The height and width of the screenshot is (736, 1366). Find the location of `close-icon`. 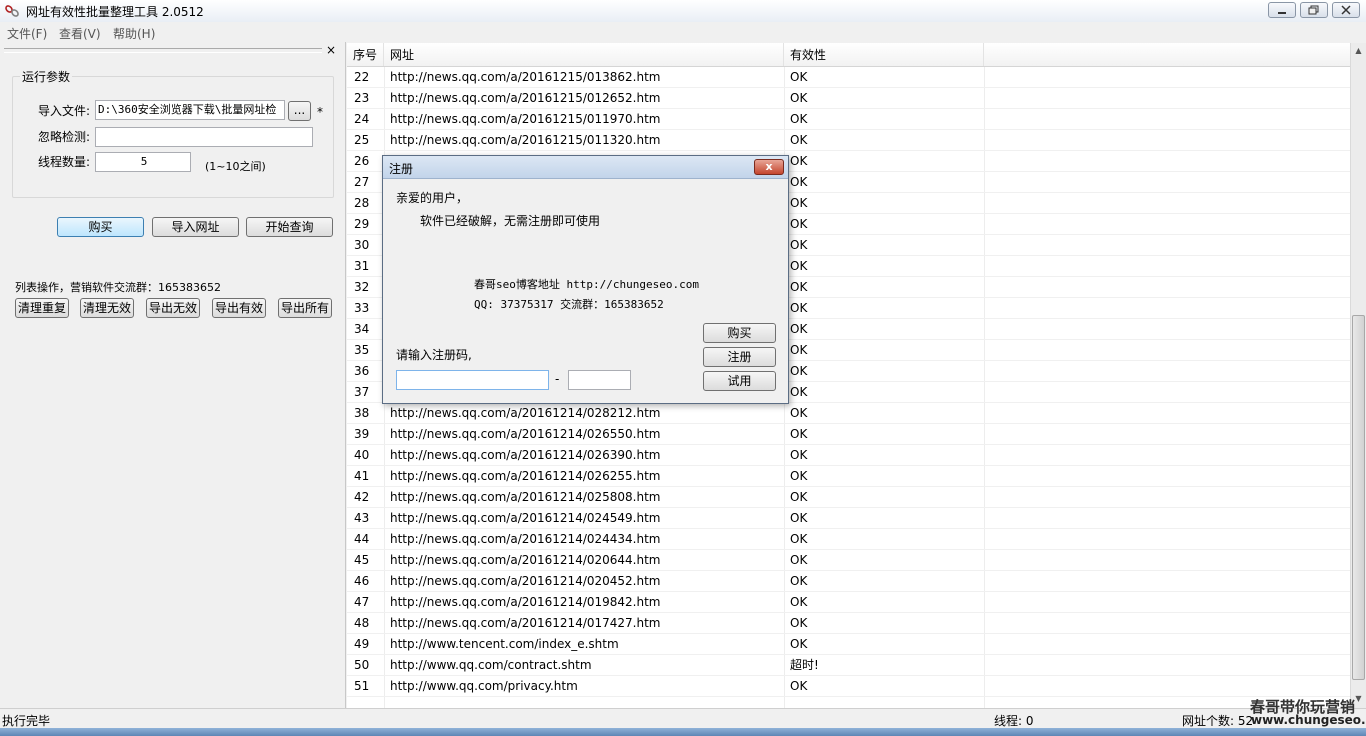

close-icon is located at coordinates (1346, 10).